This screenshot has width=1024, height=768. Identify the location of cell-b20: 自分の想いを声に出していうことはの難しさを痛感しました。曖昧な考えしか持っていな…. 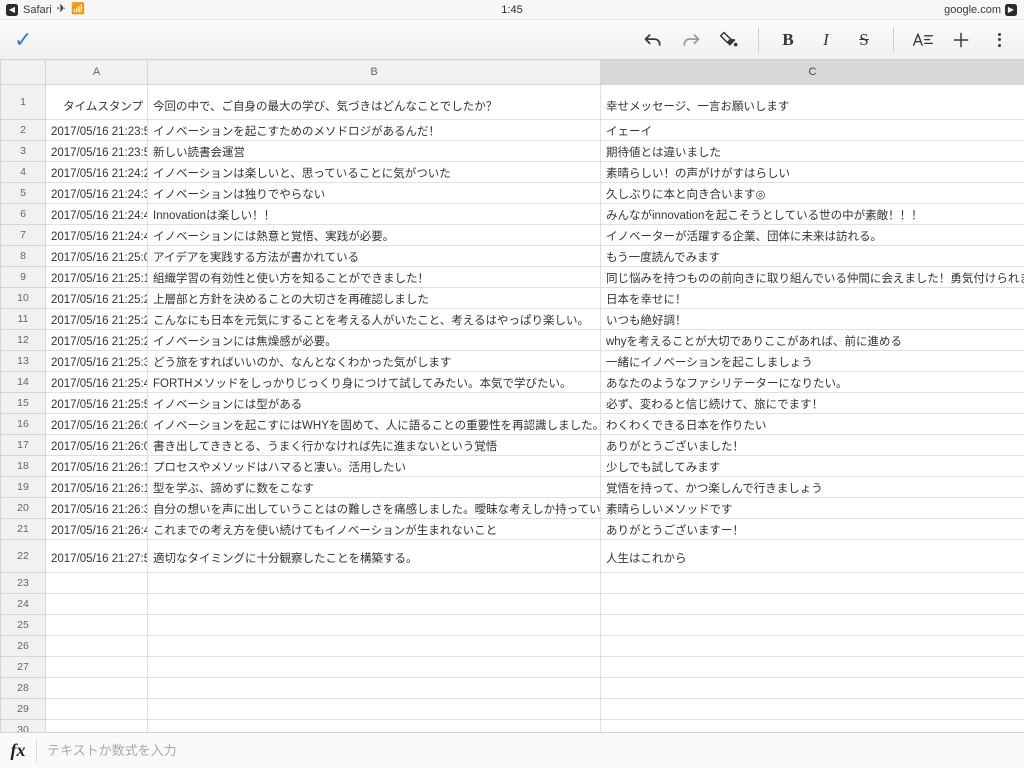
(374, 507).